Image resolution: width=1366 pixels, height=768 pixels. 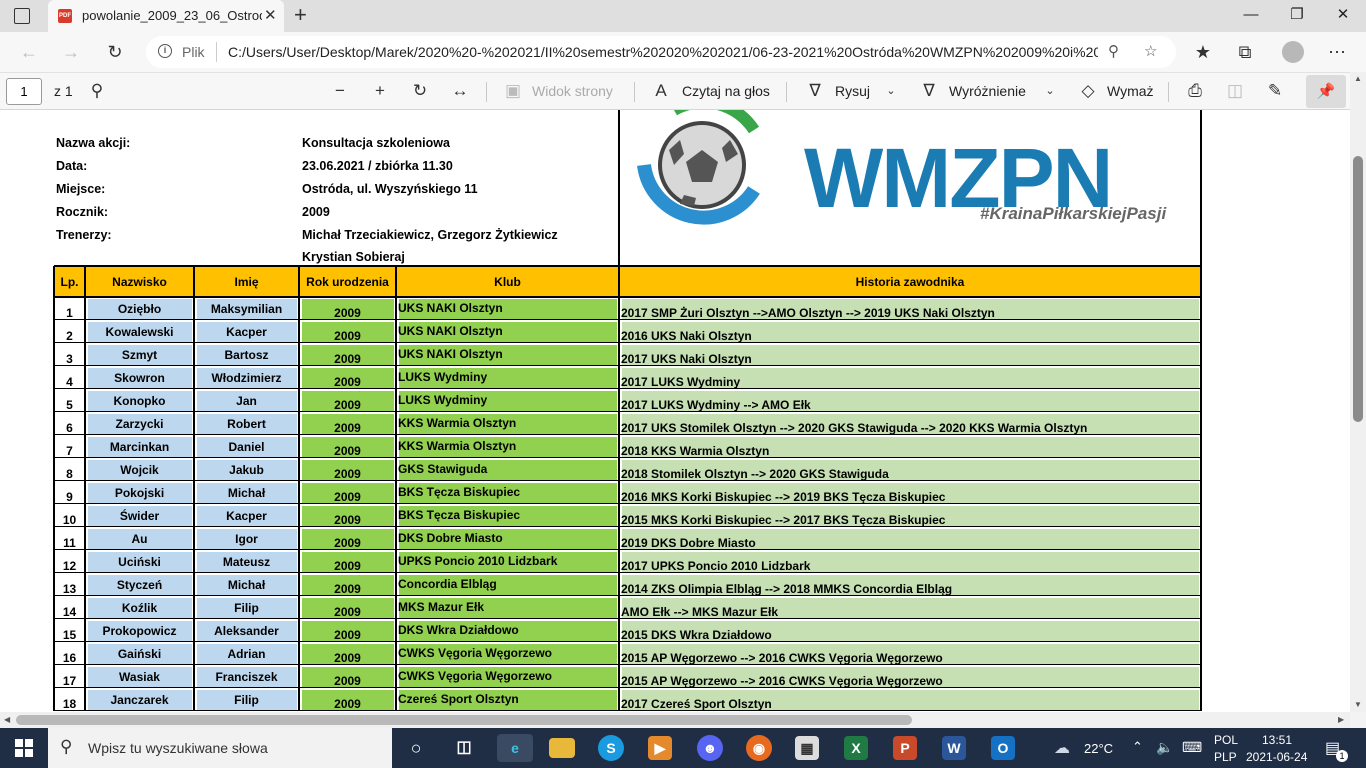 I want to click on rotate-icon: ↻, so click(x=420, y=91).